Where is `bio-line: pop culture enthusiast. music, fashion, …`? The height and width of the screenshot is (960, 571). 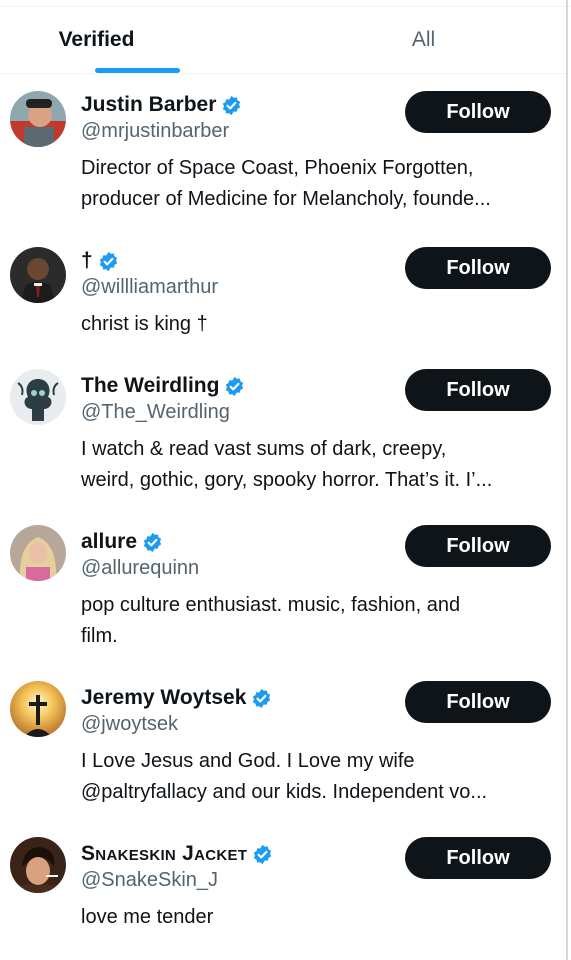 bio-line: pop culture enthusiast. music, fashion, … is located at coordinates (271, 605).